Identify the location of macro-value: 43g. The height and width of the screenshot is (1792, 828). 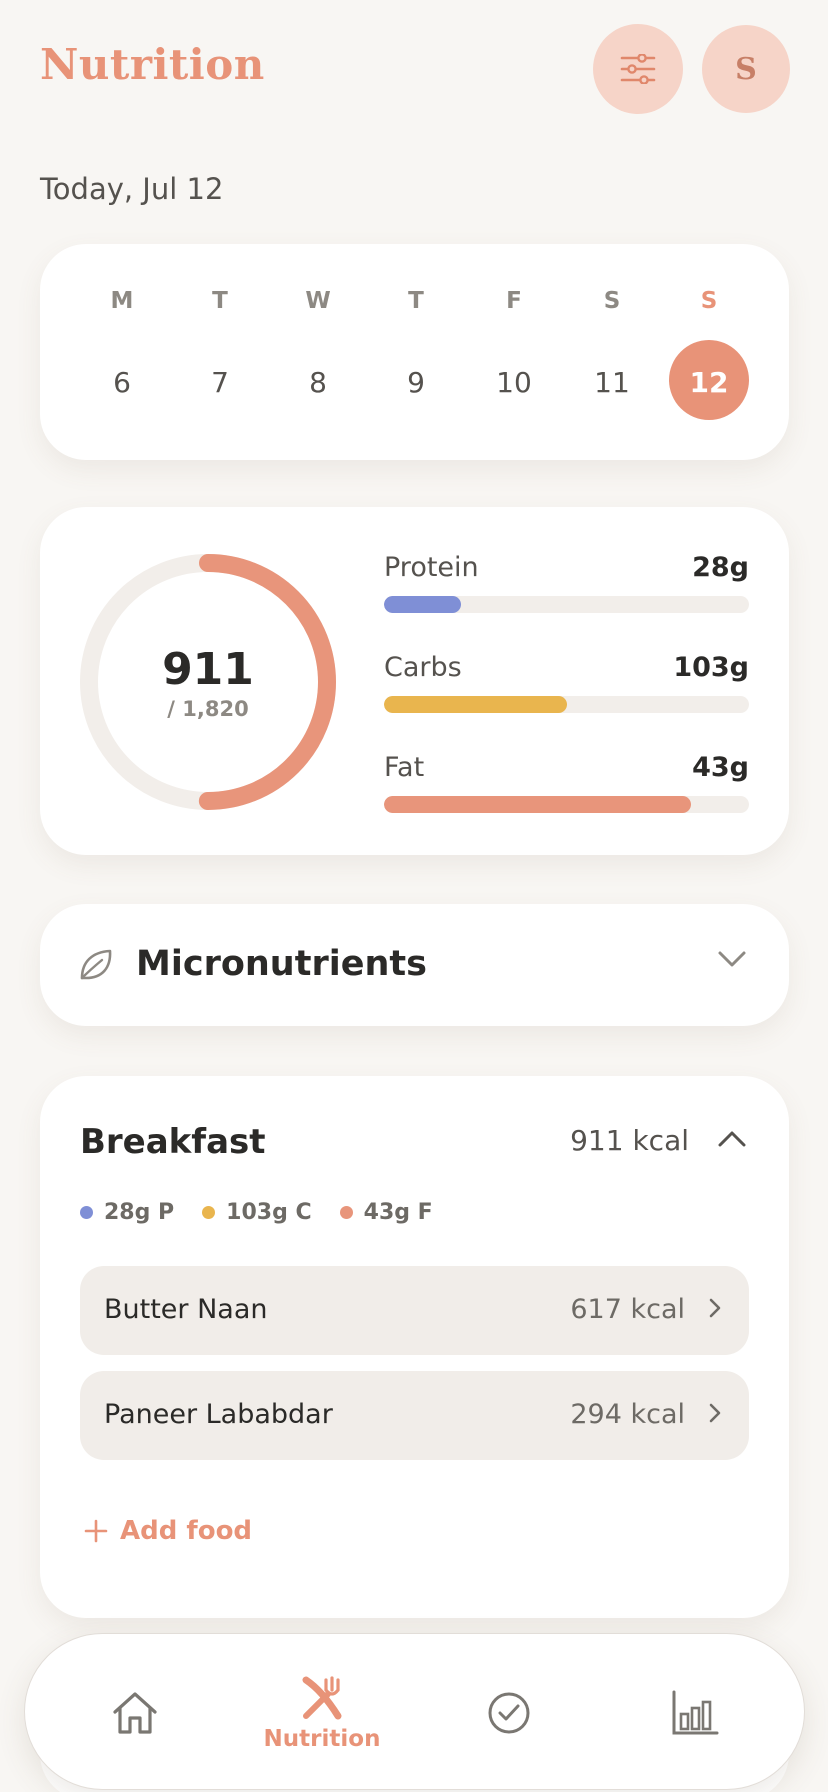
(720, 767).